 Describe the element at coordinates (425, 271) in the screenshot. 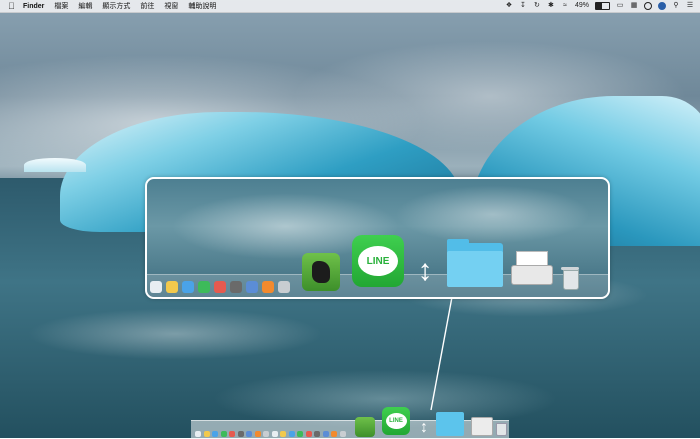

I see `up-down-arrow-icon: ↕` at that location.